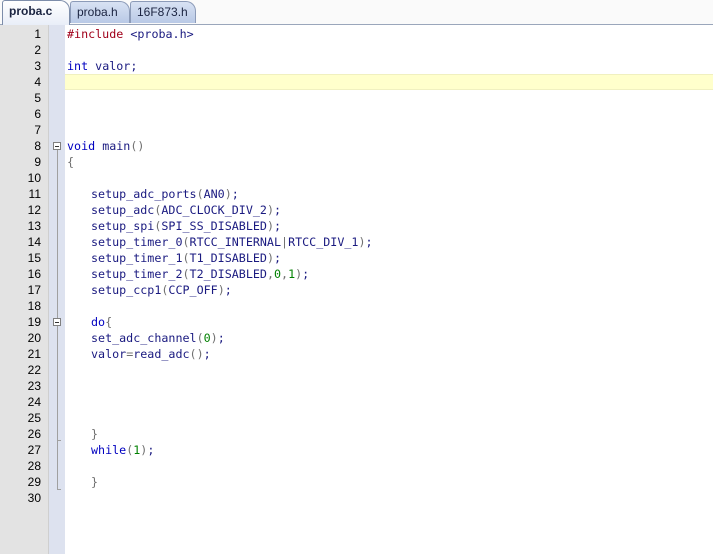 This screenshot has width=713, height=554. I want to click on tab-strip: proba.c proba.h 16F873.h, so click(356, 12).